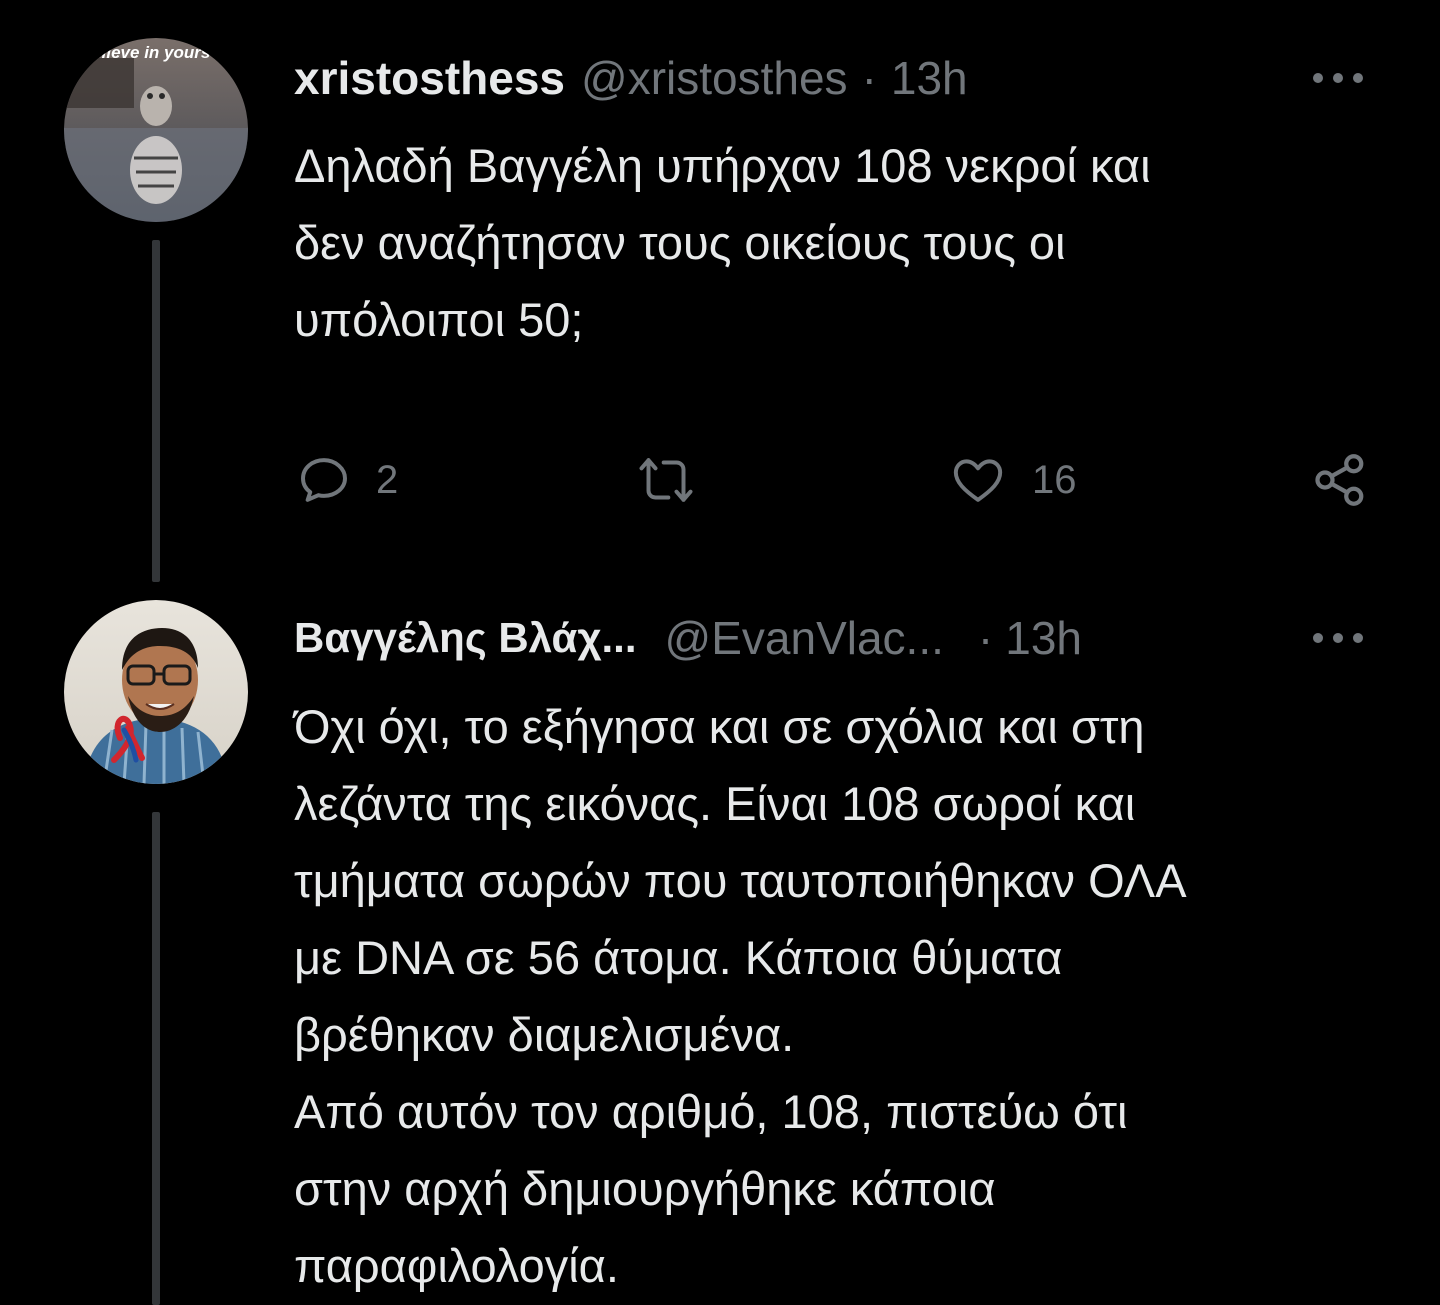 The height and width of the screenshot is (1305, 1440). Describe the element at coordinates (544, 1034) in the screenshot. I see `tweet-text-line: βρέθηκαν διαμελισμένα.` at that location.